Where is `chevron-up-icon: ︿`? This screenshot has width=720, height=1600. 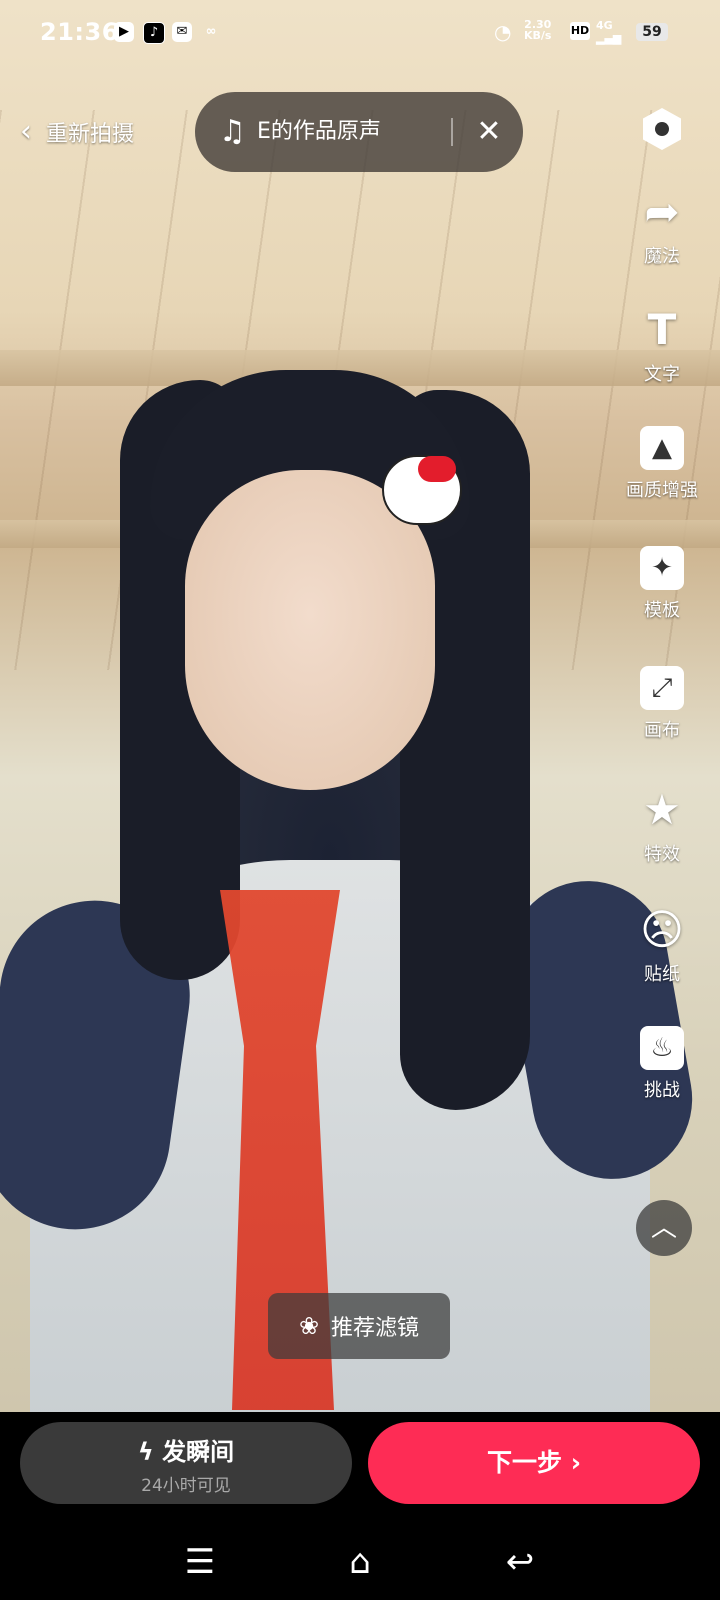 chevron-up-icon: ︿ is located at coordinates (663, 1228).